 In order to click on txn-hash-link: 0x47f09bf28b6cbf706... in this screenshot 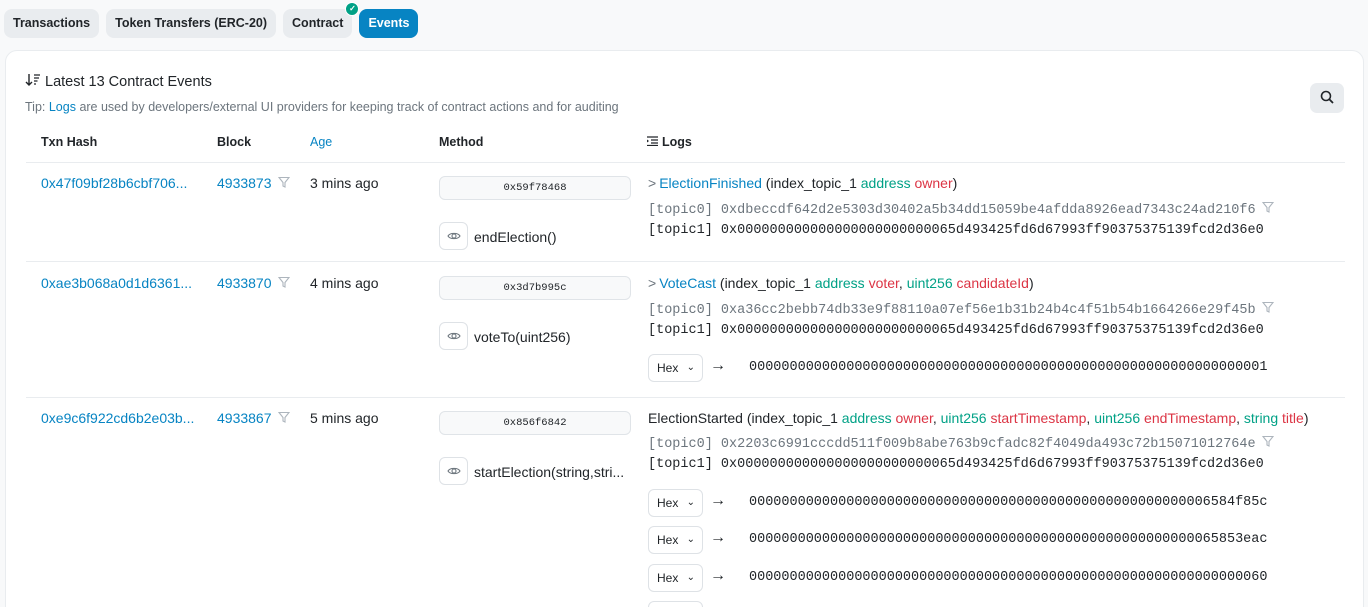, I will do `click(114, 183)`.